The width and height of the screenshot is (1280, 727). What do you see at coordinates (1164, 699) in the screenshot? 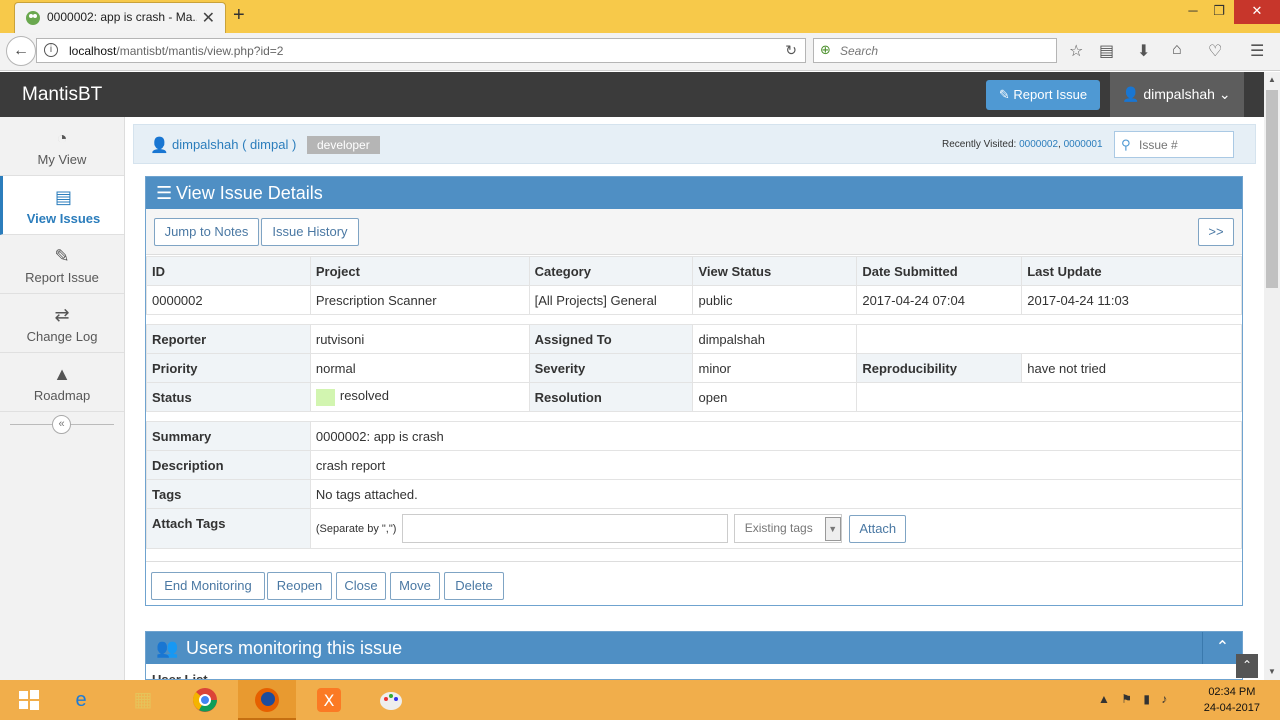
I see `volume-icon: ♪` at bounding box center [1164, 699].